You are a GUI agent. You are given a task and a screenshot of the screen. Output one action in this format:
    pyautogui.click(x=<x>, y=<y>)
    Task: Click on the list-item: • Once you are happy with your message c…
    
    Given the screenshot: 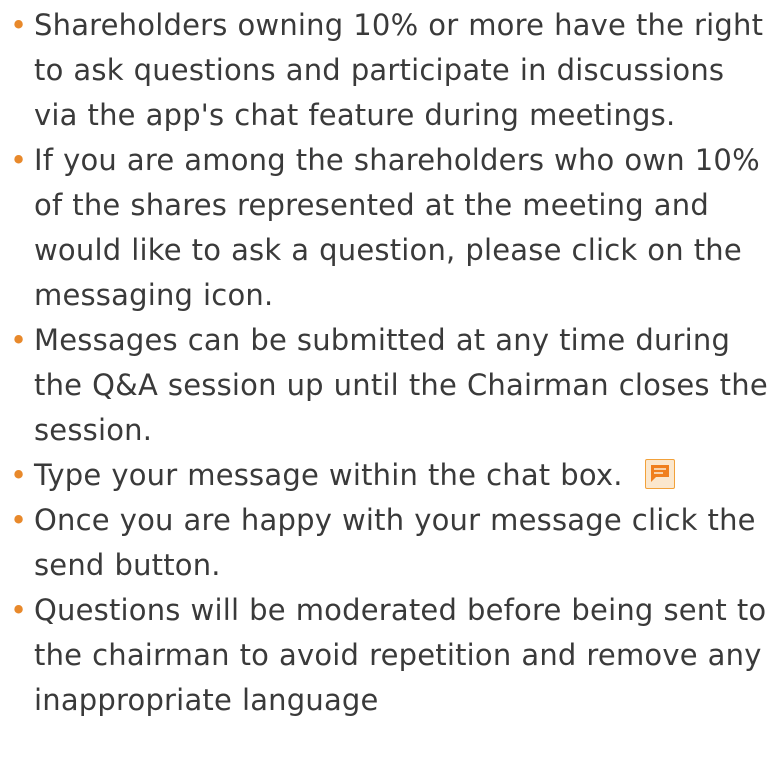 What is the action you would take?
    pyautogui.click(x=391, y=543)
    